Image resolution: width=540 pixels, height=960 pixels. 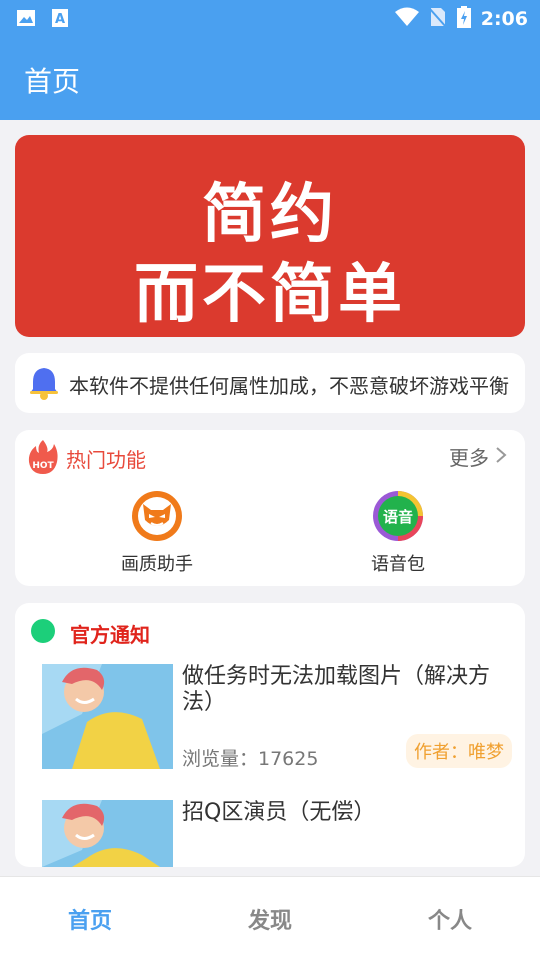 I want to click on bell-icon, so click(x=44, y=385).